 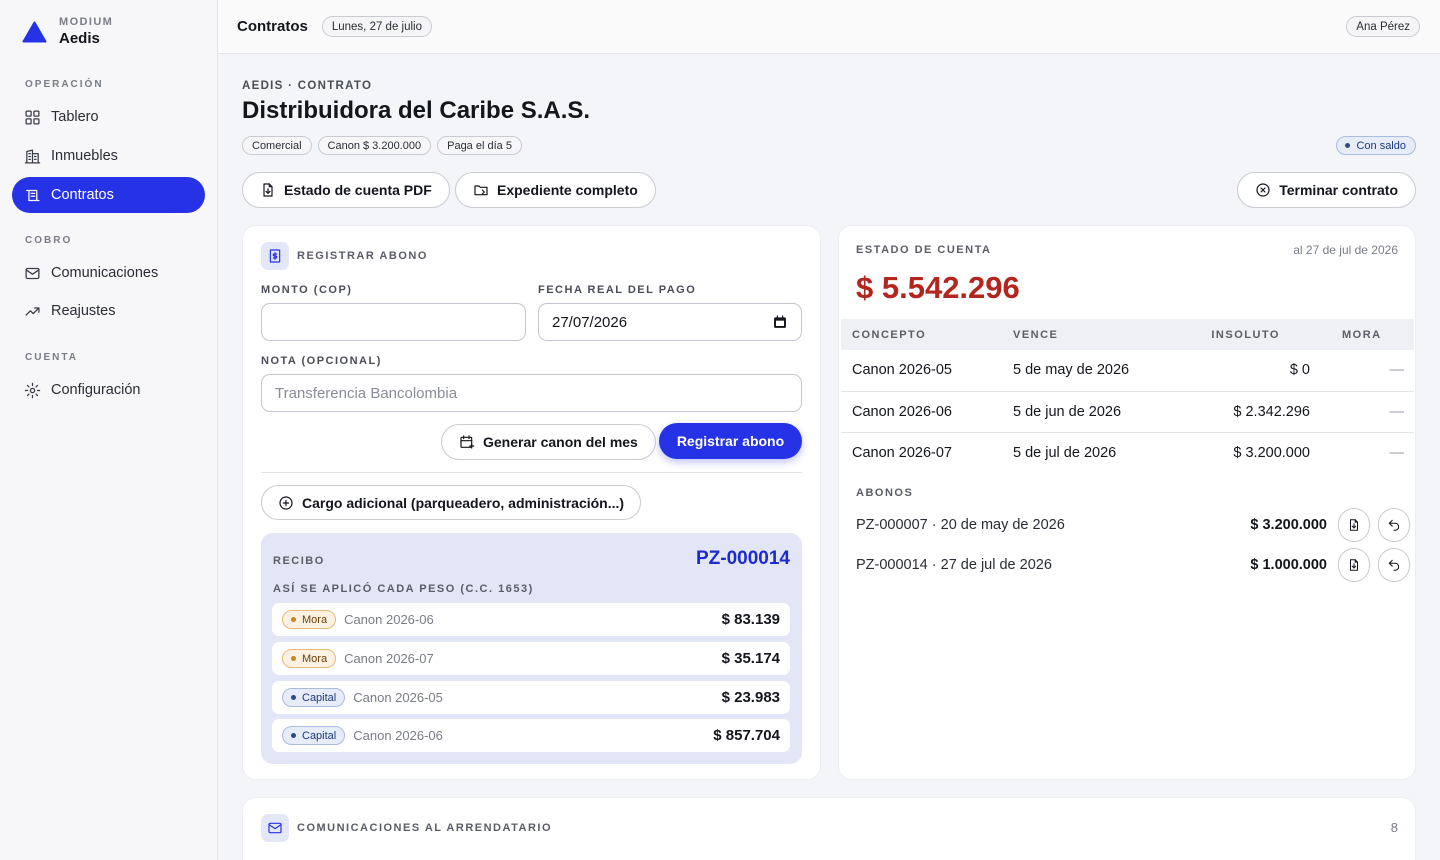 What do you see at coordinates (467, 442) in the screenshot?
I see `calendar-plus-icon` at bounding box center [467, 442].